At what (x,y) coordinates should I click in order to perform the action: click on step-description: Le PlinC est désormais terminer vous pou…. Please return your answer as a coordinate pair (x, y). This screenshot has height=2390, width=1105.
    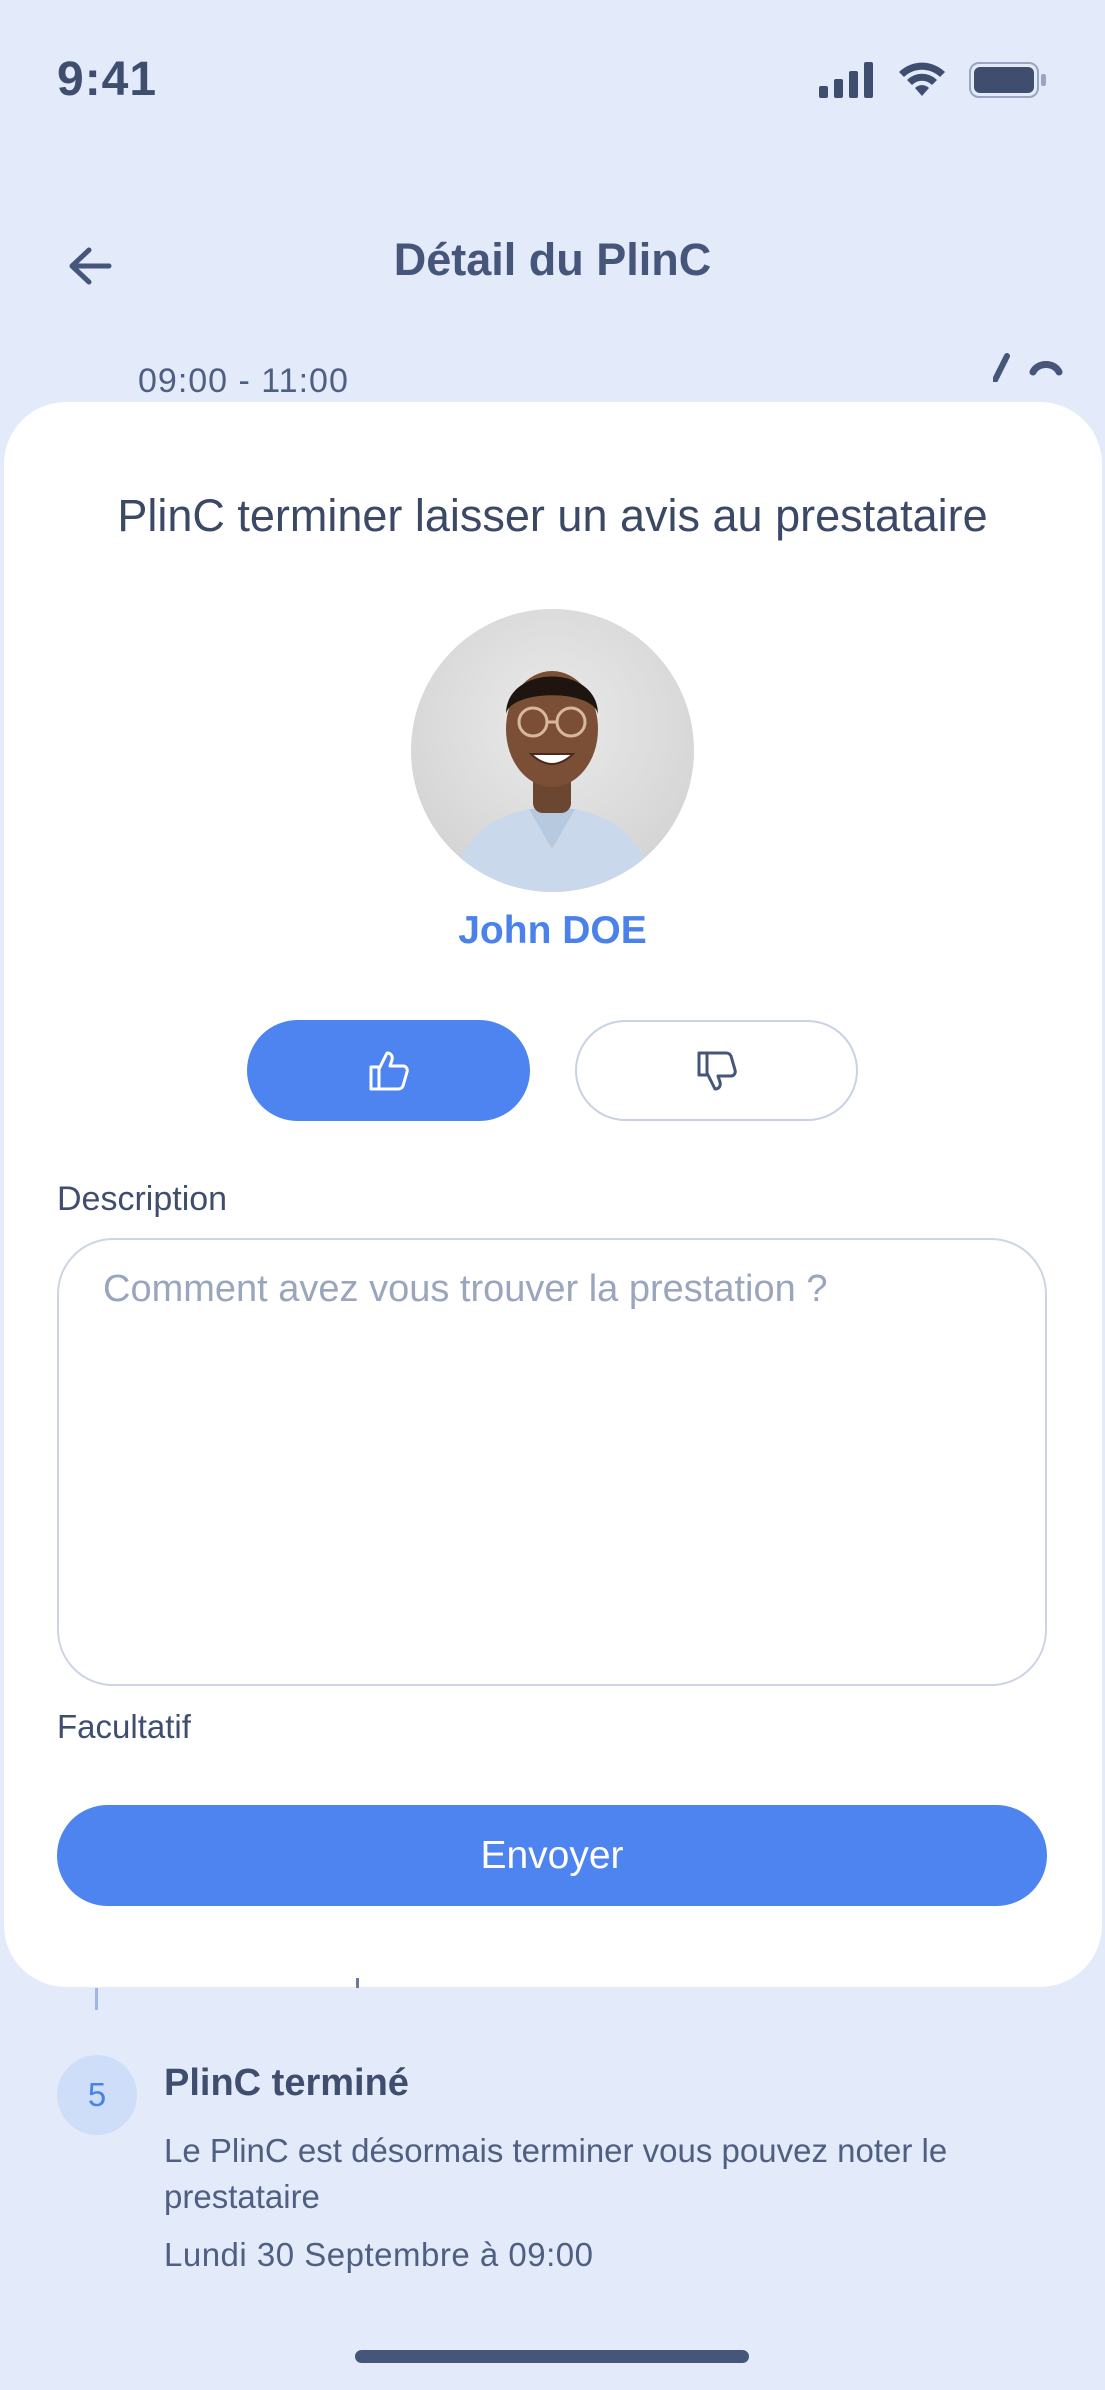
    Looking at the image, I should click on (556, 2173).